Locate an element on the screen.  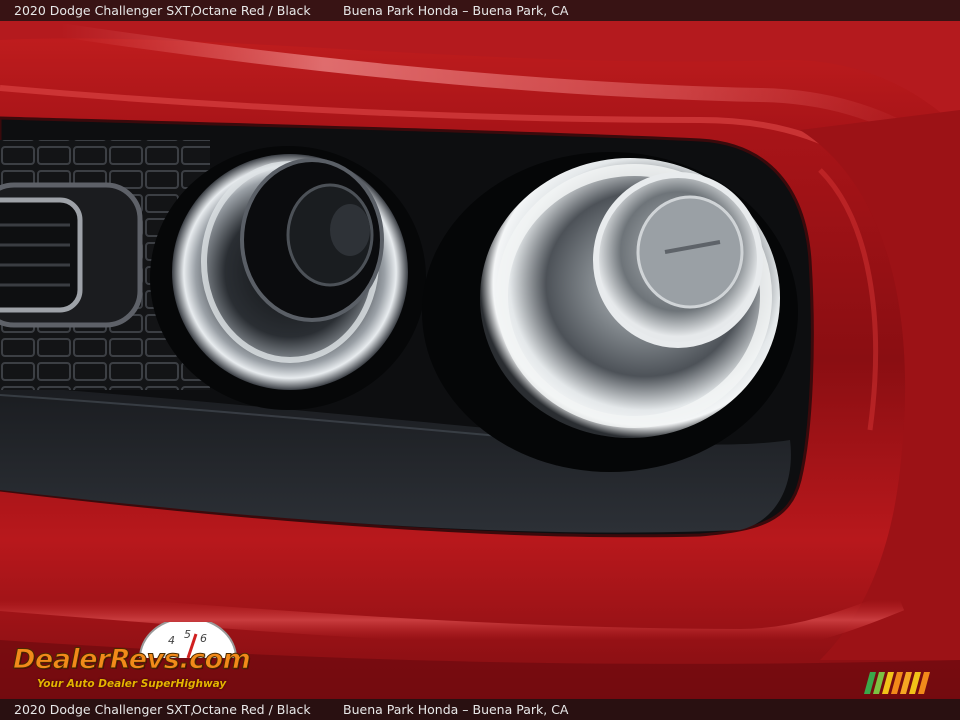
color-stripes-logo is located at coordinates (897, 683).